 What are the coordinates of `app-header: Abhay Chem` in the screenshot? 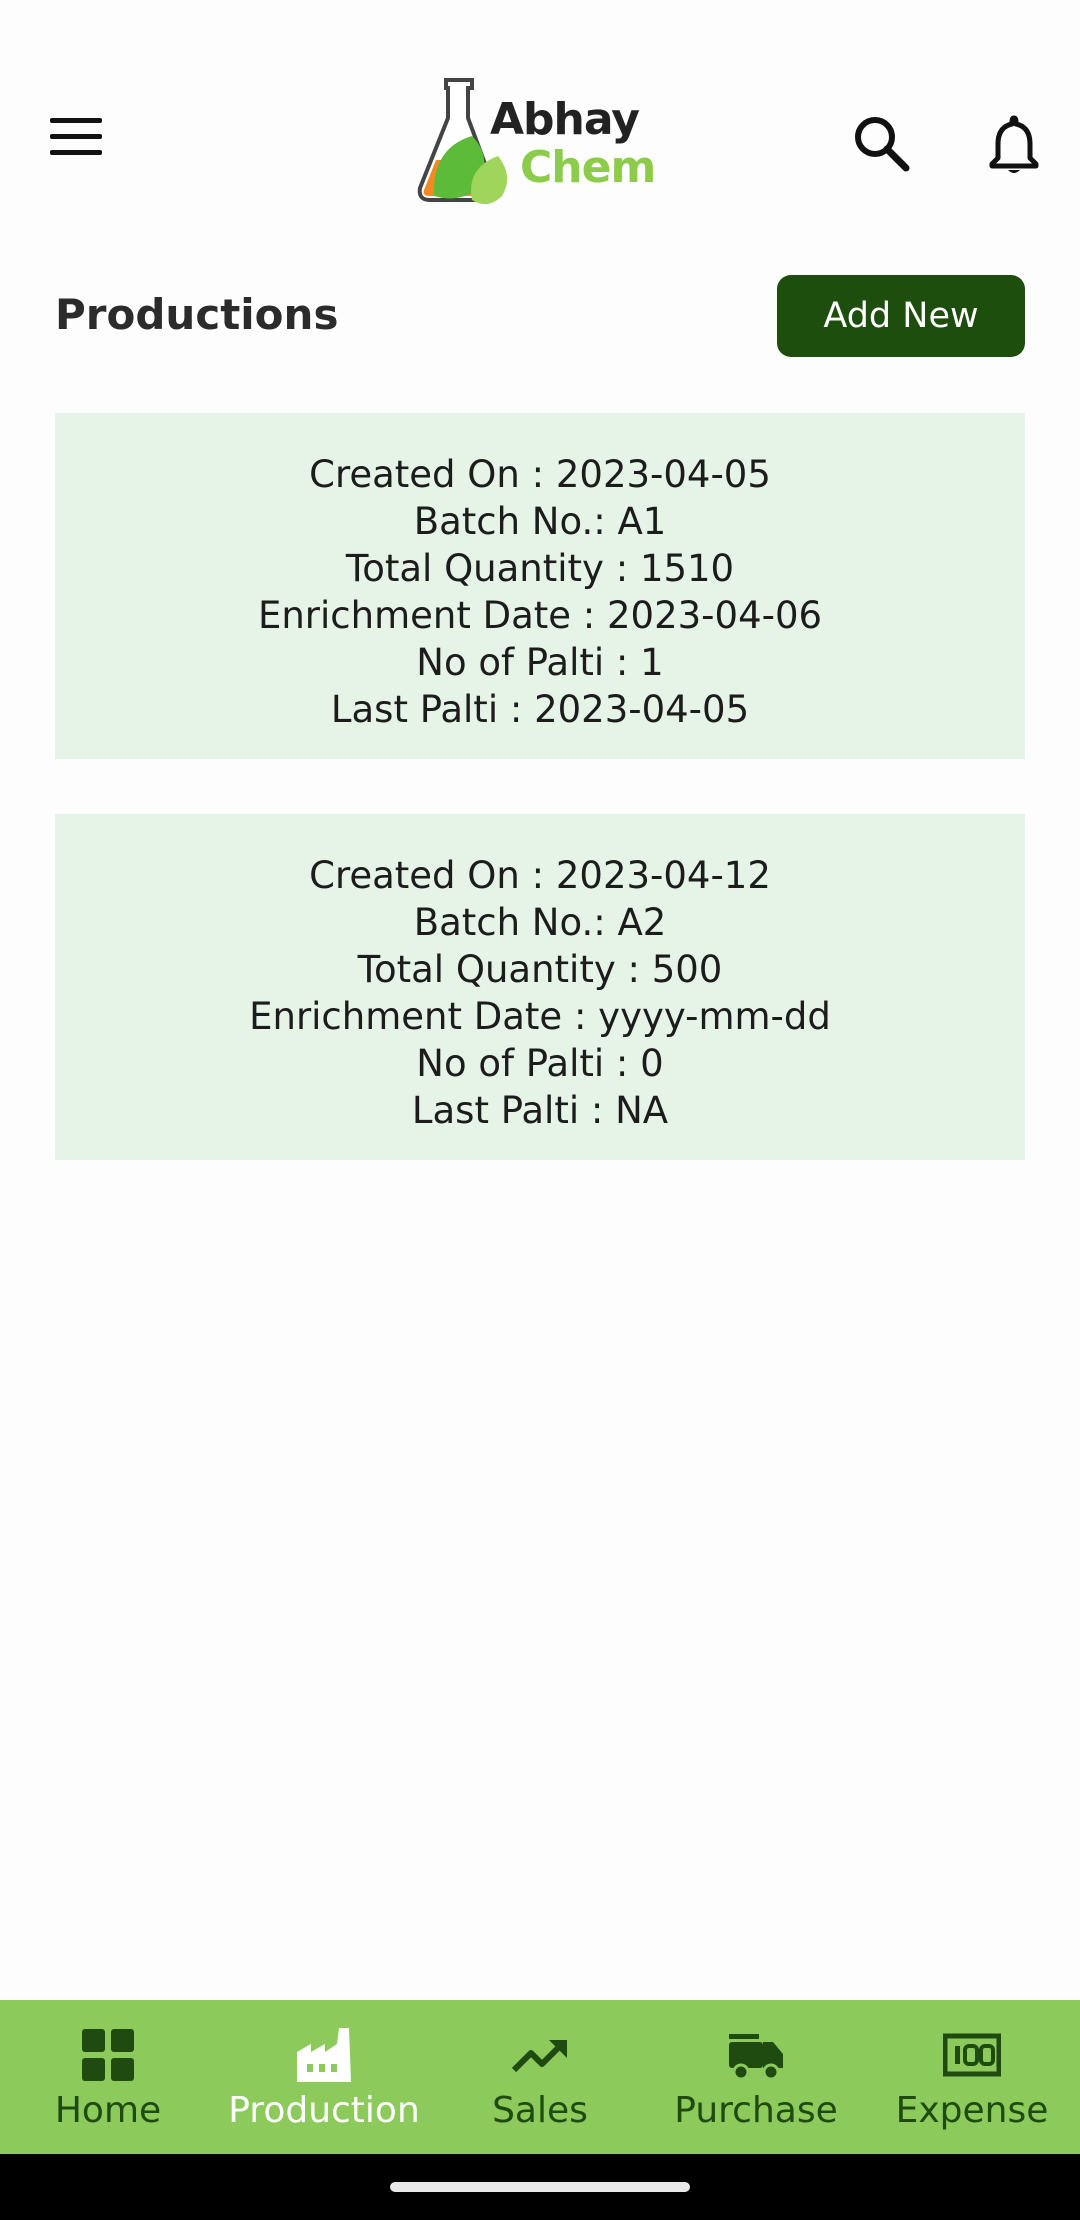 It's located at (540, 125).